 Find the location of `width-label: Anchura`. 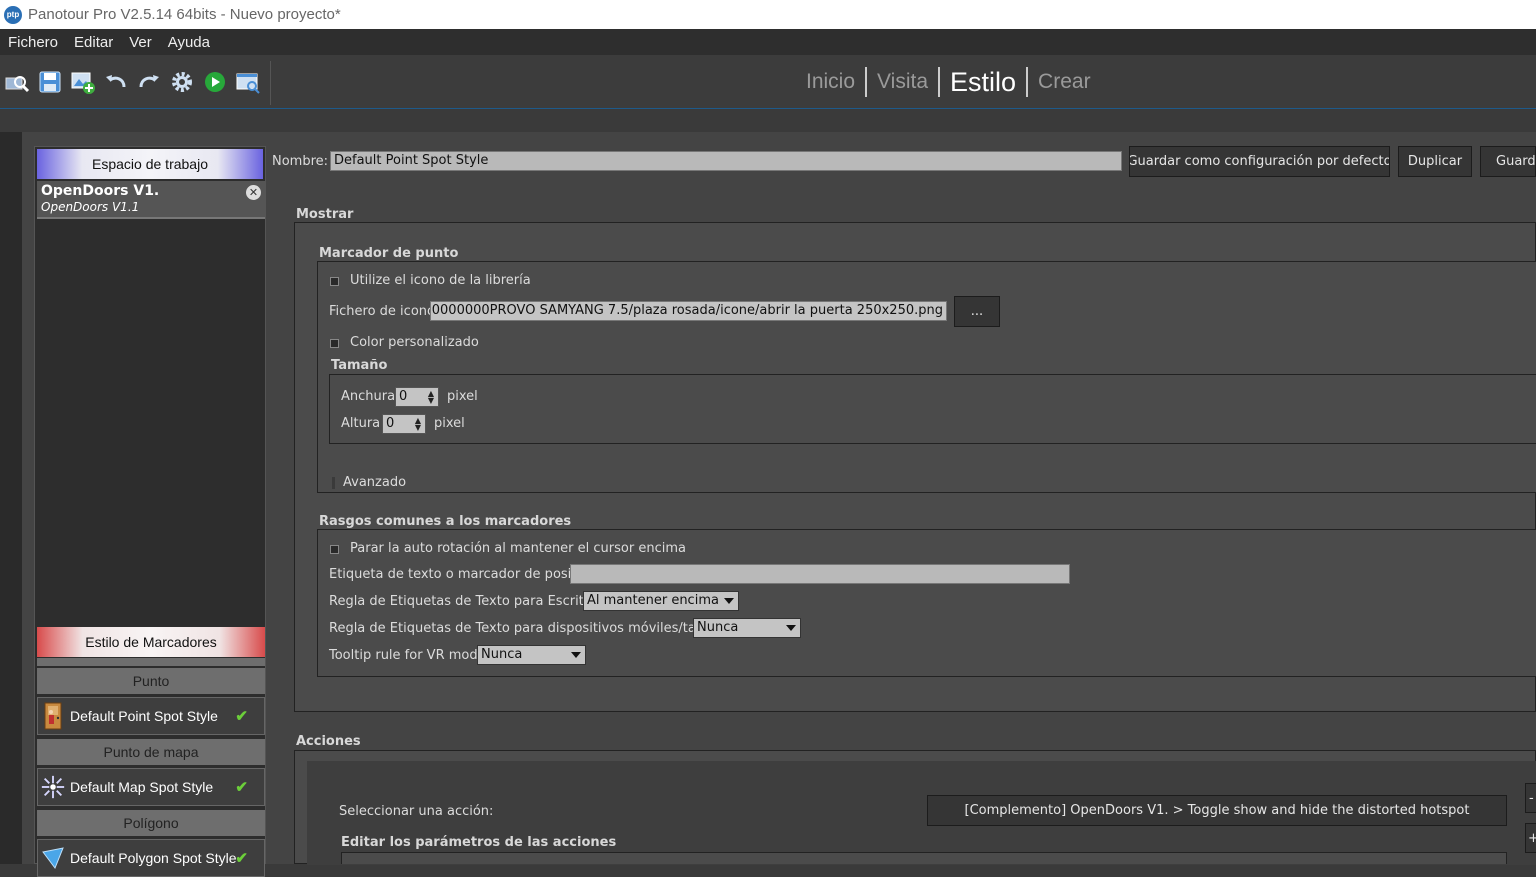

width-label: Anchura is located at coordinates (368, 396).